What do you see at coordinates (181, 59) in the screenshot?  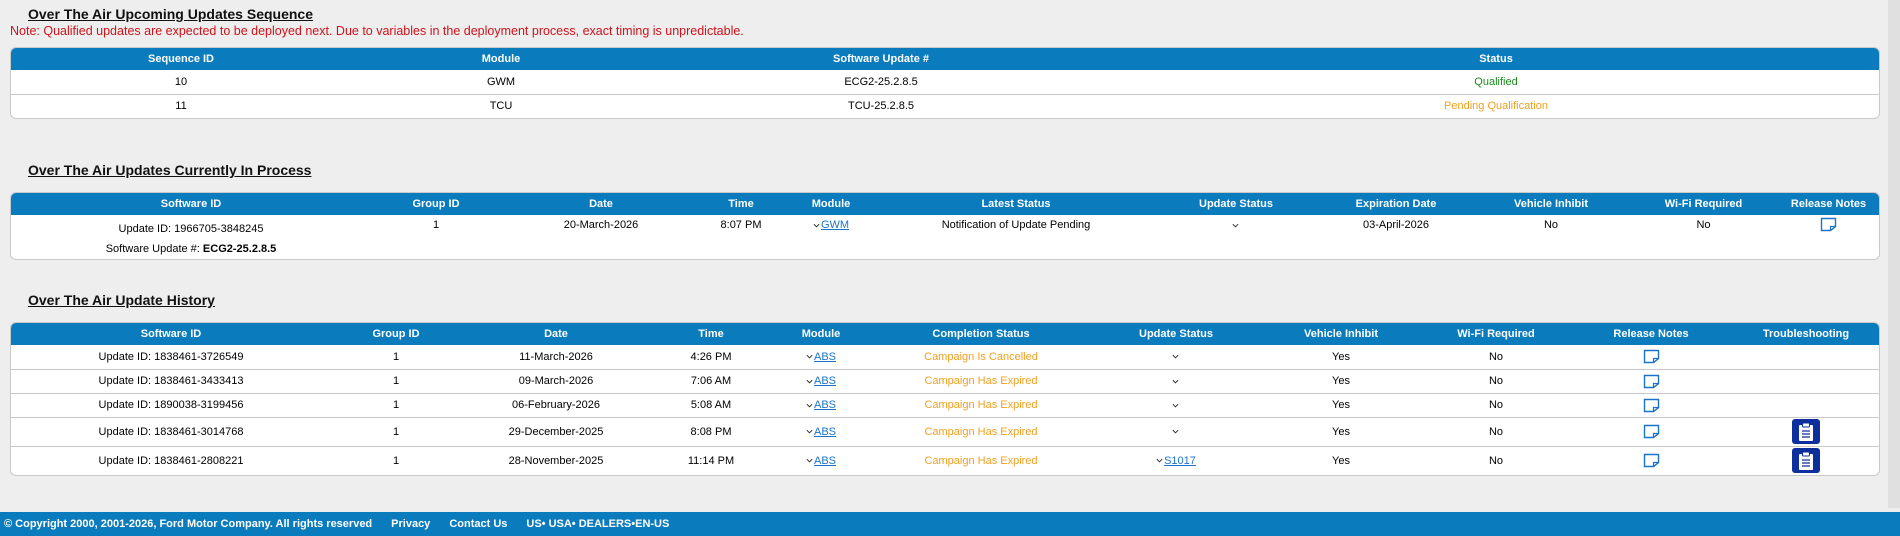 I see `col-sequence-id: Sequence ID` at bounding box center [181, 59].